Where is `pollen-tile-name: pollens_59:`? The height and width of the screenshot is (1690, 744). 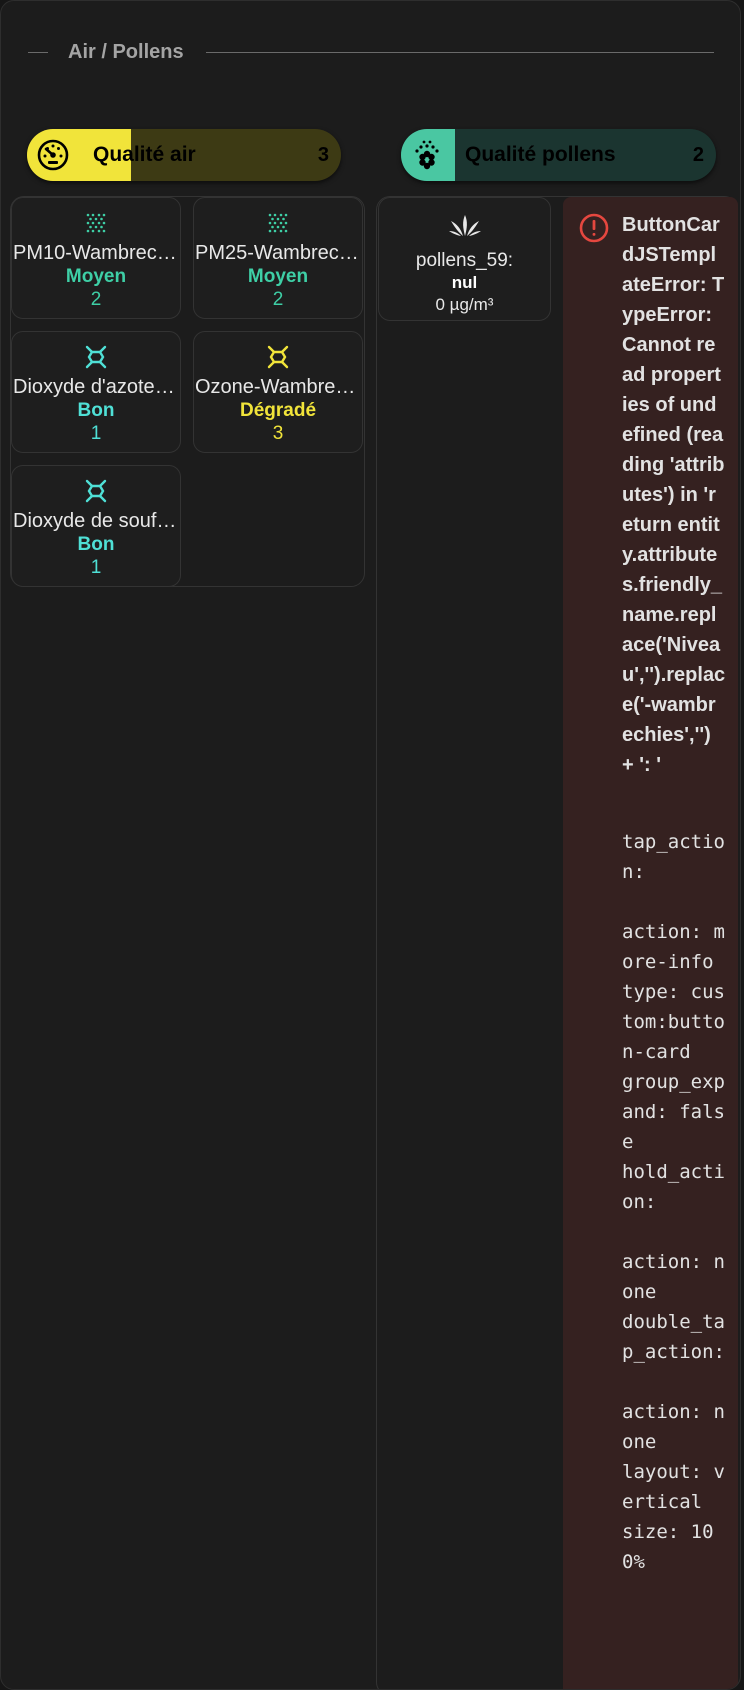
pollen-tile-name: pollens_59: is located at coordinates (464, 260).